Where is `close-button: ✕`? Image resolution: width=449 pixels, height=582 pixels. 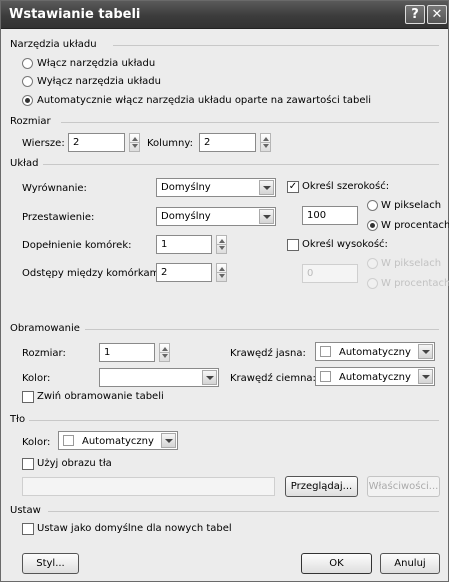
close-button: ✕ is located at coordinates (437, 14).